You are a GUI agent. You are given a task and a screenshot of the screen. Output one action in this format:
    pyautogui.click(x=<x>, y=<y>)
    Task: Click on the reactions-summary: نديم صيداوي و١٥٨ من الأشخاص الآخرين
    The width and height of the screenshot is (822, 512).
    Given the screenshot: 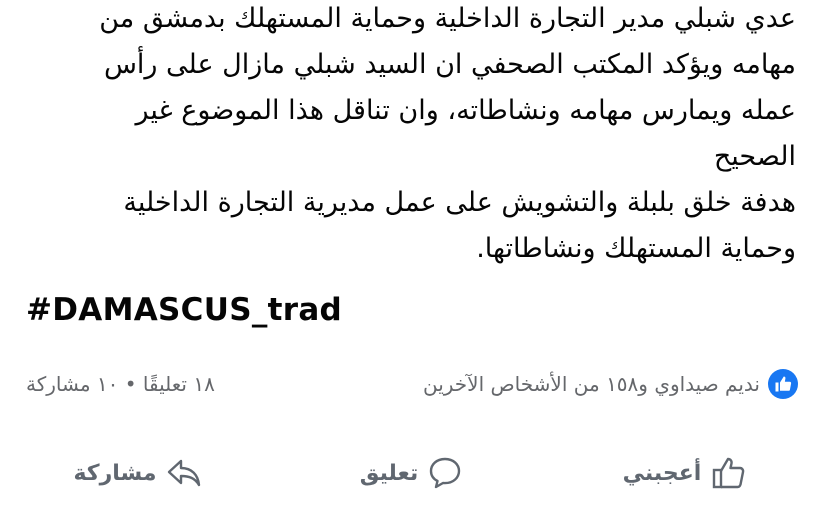 What is the action you would take?
    pyautogui.click(x=610, y=384)
    